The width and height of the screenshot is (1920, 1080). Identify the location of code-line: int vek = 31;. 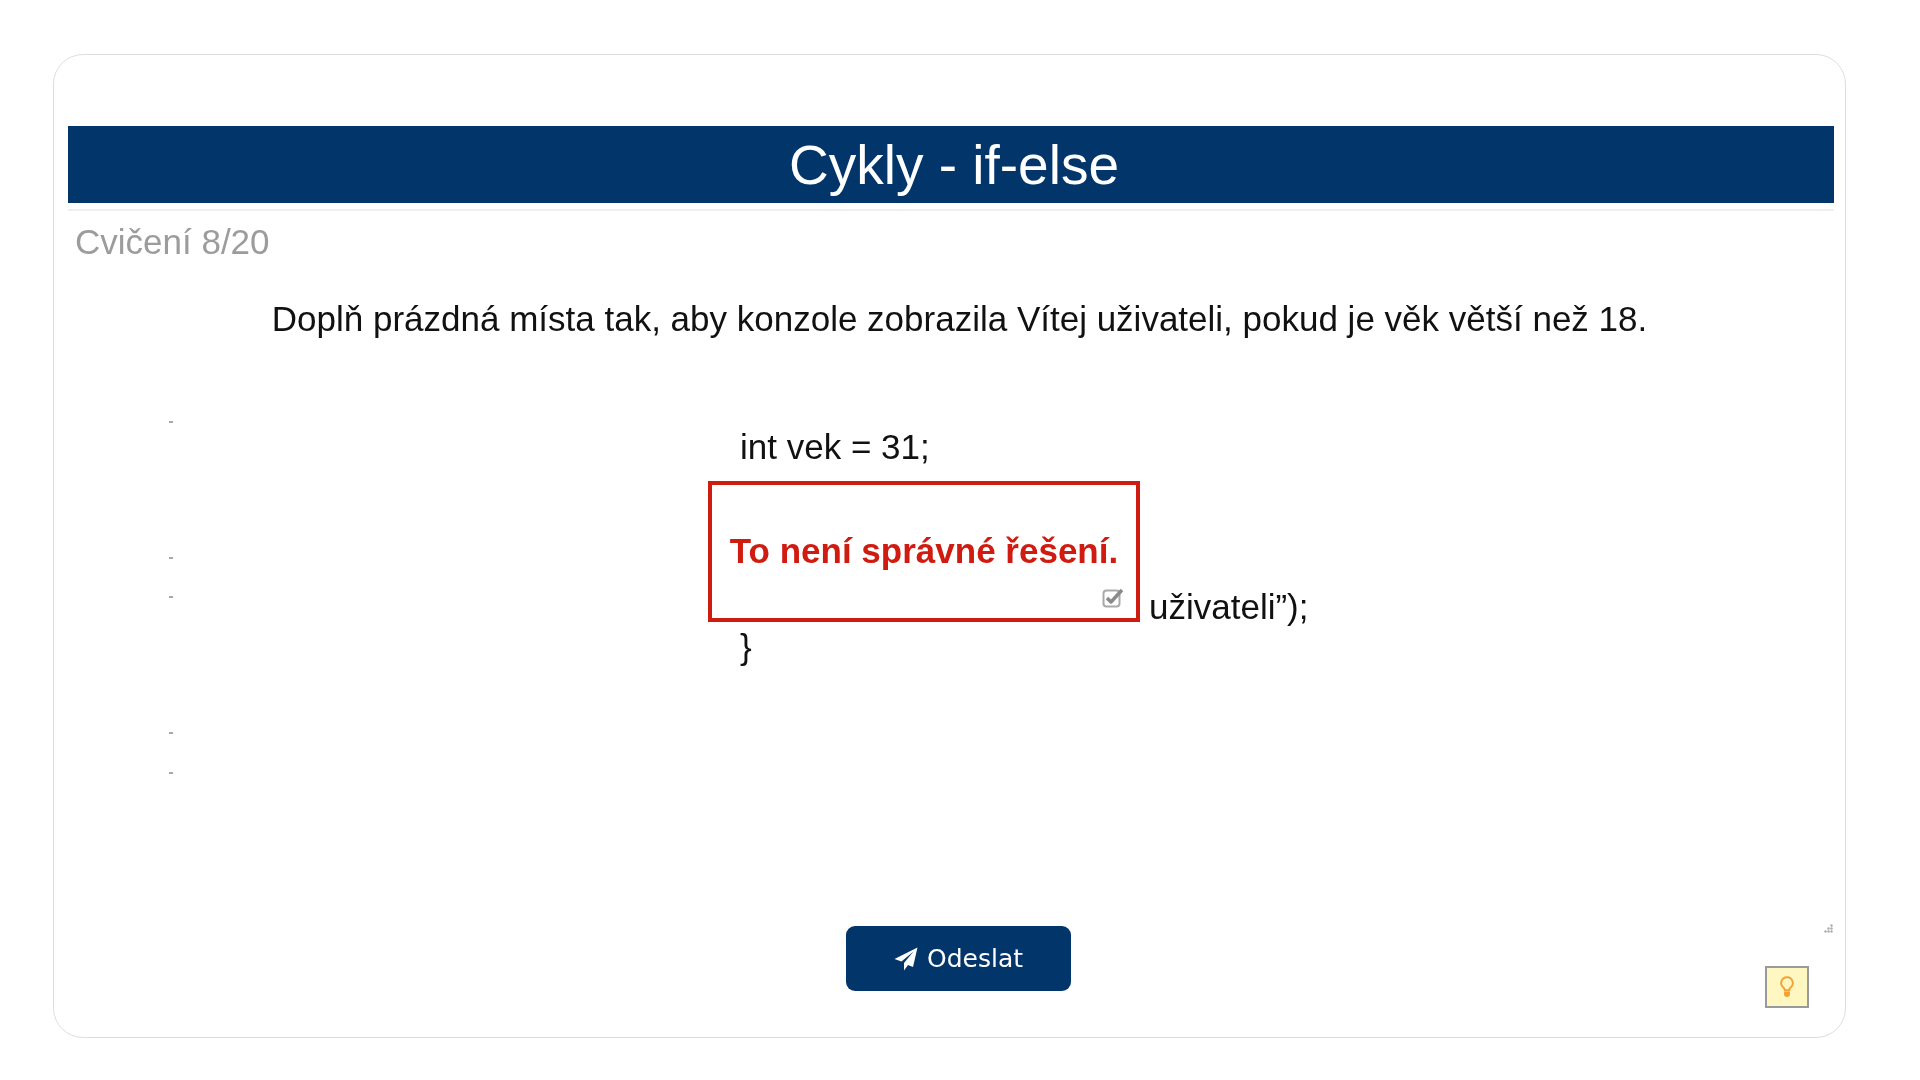
(835, 447).